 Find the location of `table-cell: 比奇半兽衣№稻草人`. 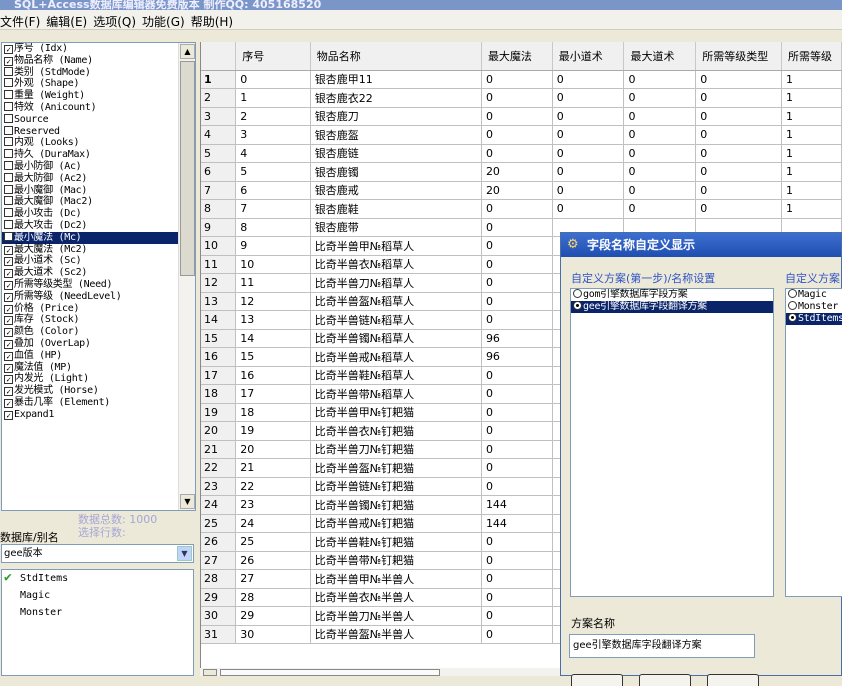

table-cell: 比奇半兽衣№稻草人 is located at coordinates (396, 264).